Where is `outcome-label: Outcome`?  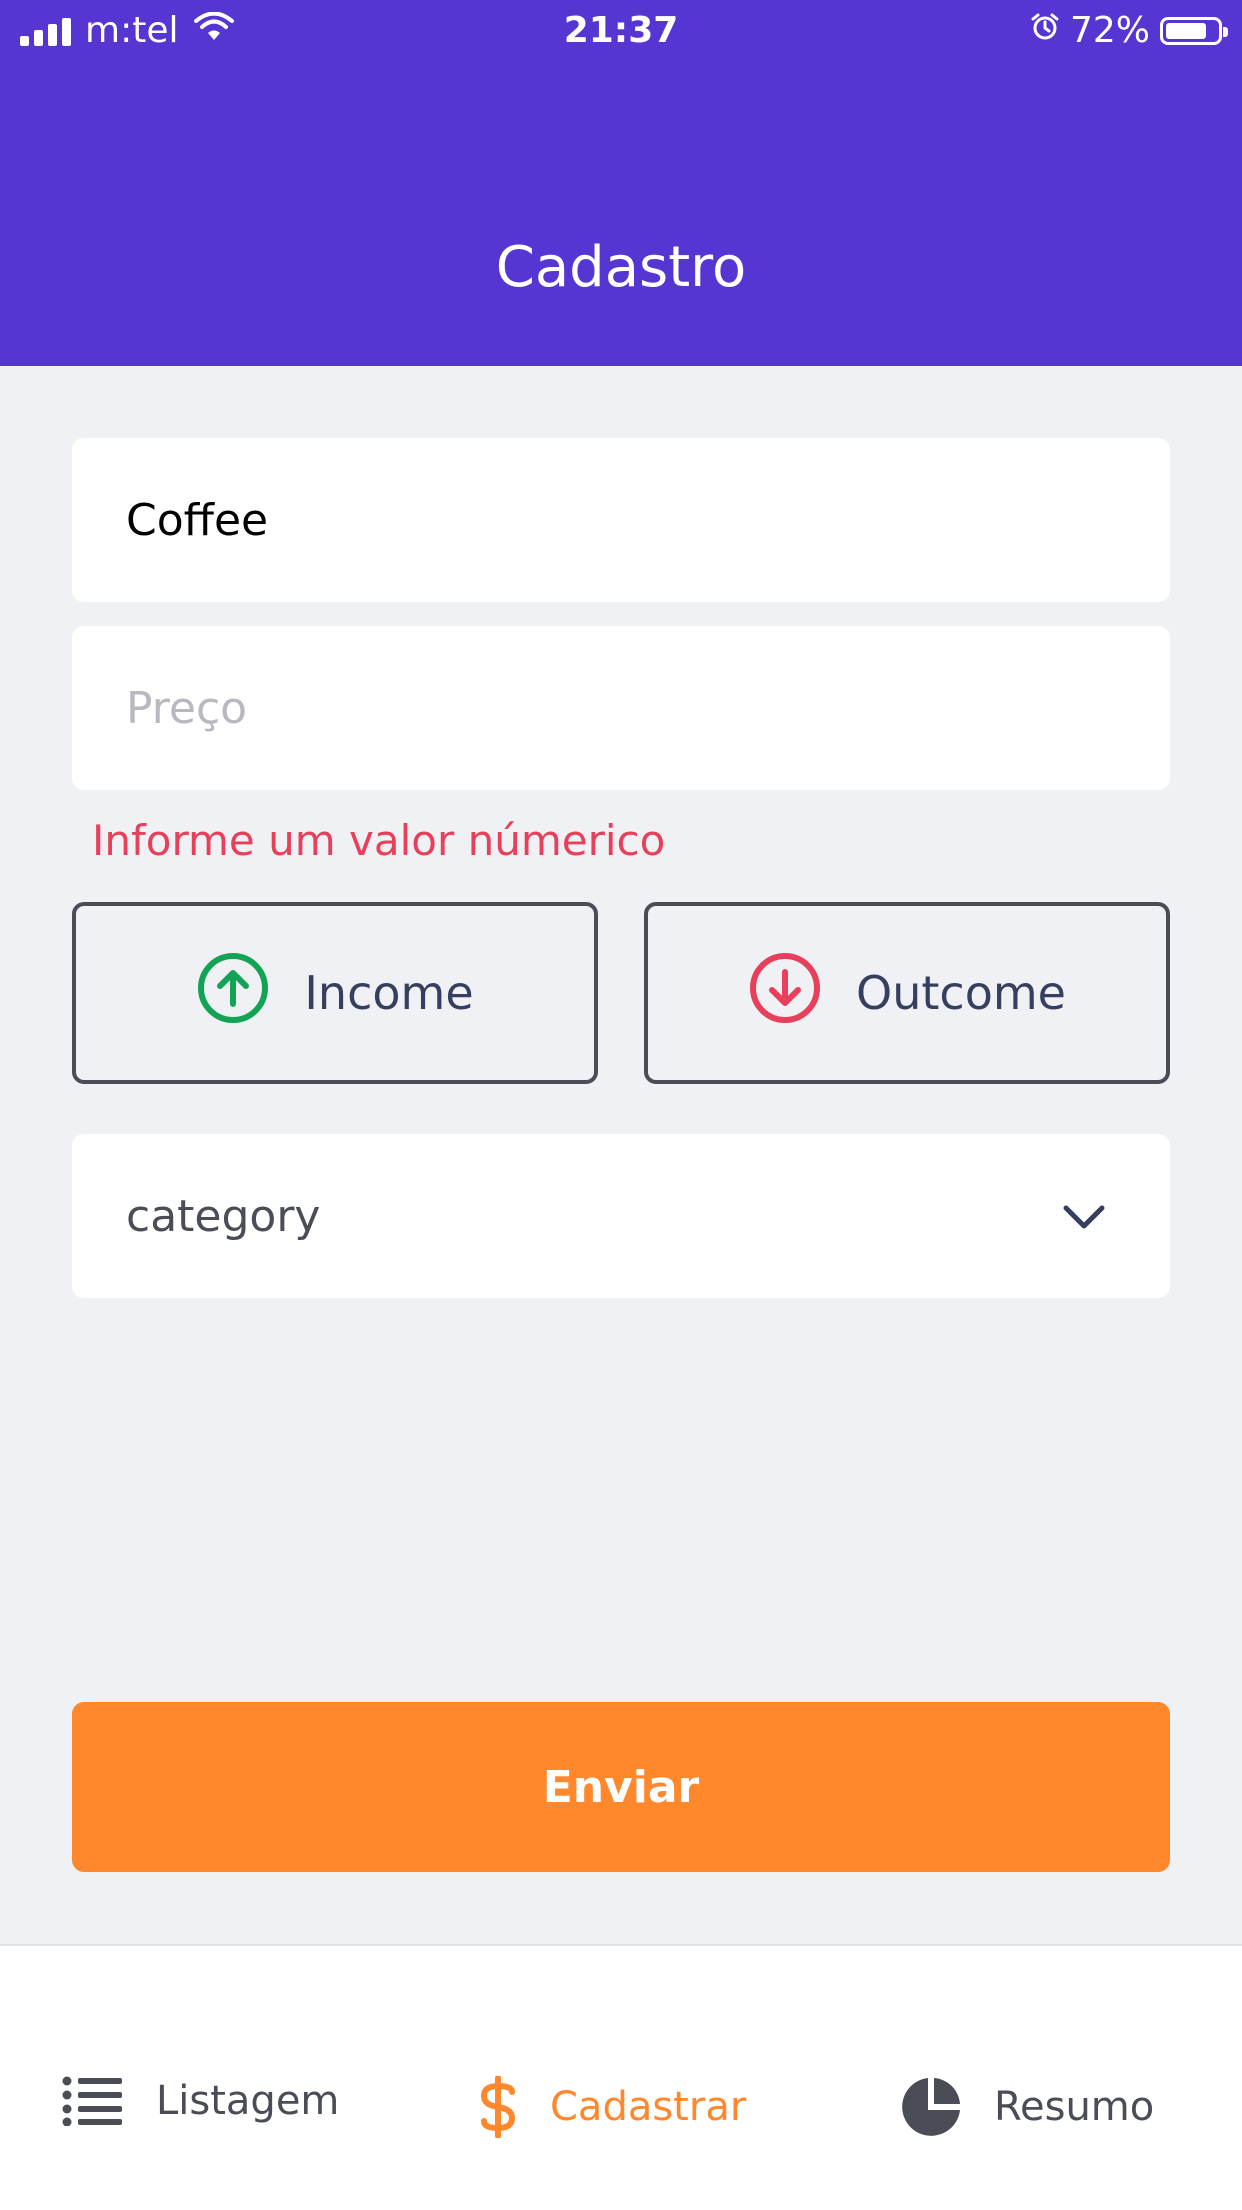 outcome-label: Outcome is located at coordinates (961, 993).